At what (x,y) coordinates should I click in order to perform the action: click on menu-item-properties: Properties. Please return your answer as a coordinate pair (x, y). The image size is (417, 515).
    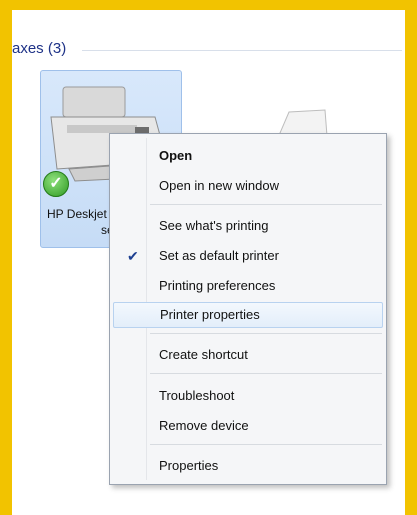
    Looking at the image, I should click on (248, 466).